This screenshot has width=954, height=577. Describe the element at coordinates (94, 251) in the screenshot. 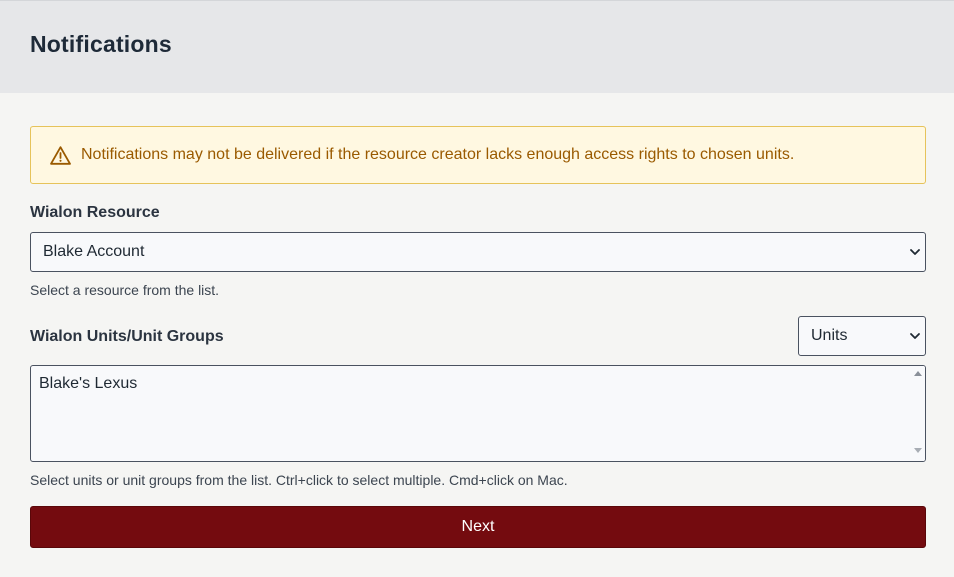

I see `resource-select-value: Blake Account` at that location.